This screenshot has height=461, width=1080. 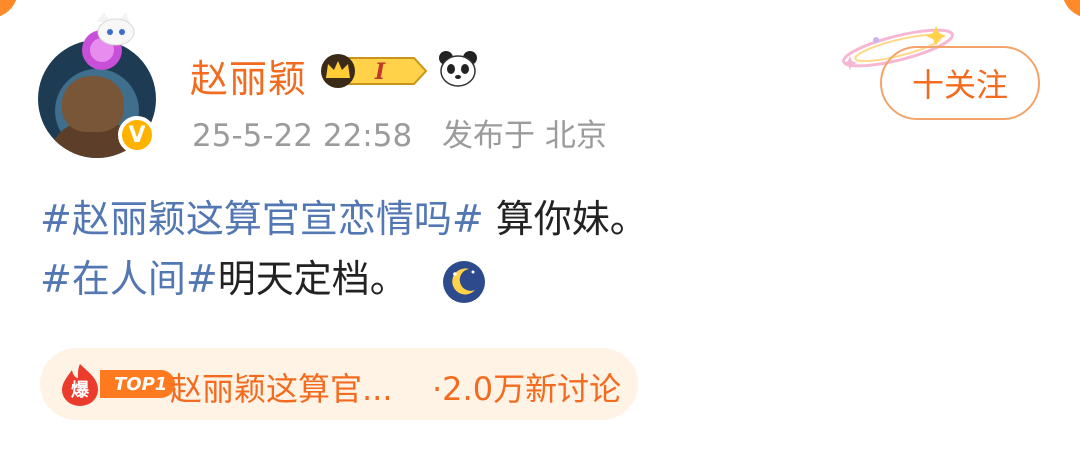 What do you see at coordinates (138, 384) in the screenshot?
I see `rank-badge: TOP1` at bounding box center [138, 384].